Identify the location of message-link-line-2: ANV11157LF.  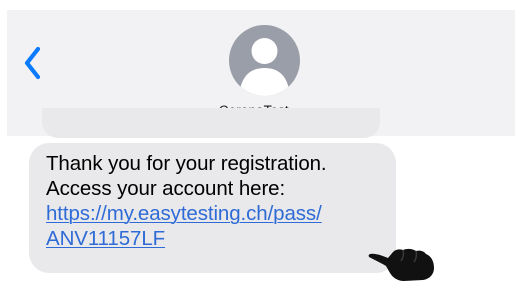
(213, 238).